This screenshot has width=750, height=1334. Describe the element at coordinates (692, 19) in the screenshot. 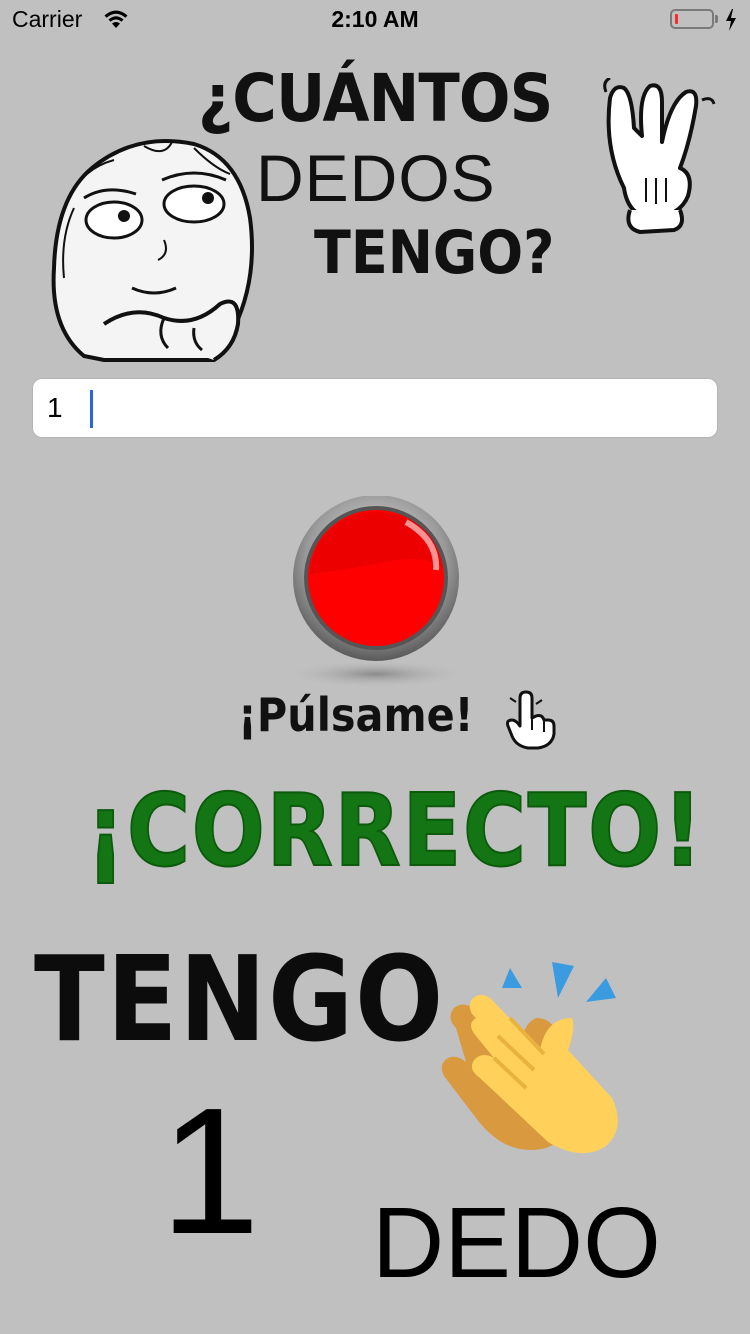

I see `battery-icon` at that location.